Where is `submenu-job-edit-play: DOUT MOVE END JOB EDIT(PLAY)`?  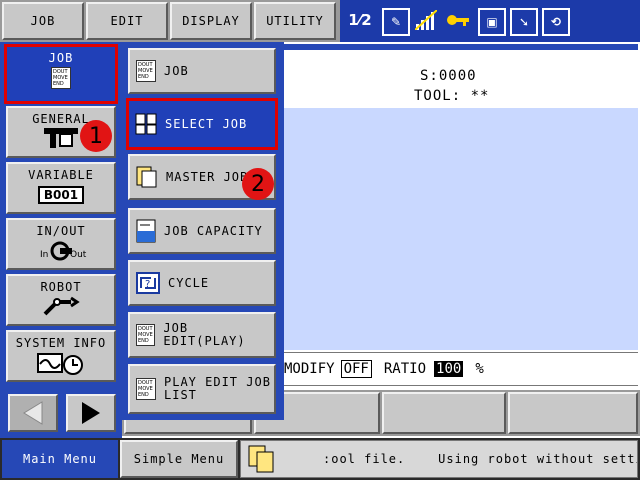
submenu-job-edit-play: DOUT MOVE END JOB EDIT(PLAY) is located at coordinates (202, 335).